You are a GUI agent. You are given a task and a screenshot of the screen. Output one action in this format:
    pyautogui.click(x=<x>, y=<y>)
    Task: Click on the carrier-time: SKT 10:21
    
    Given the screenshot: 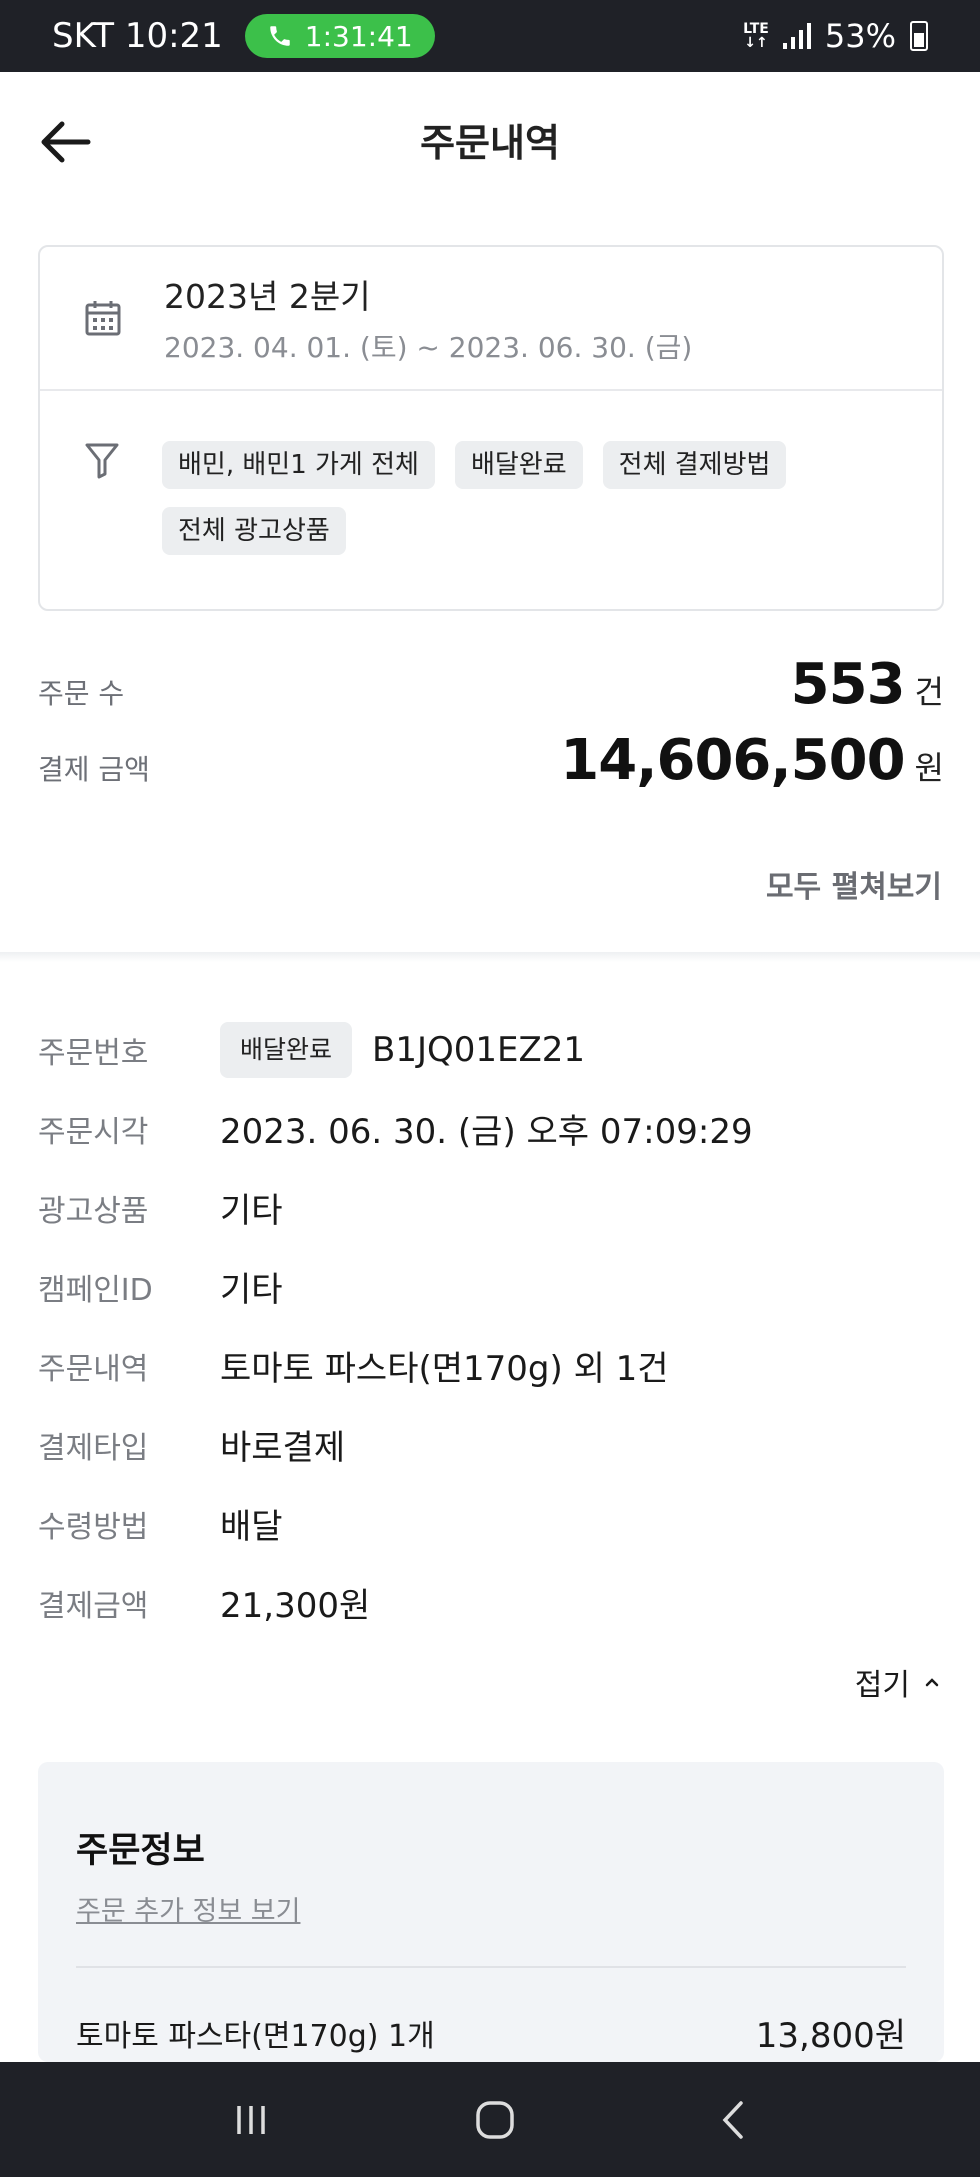 What is the action you would take?
    pyautogui.click(x=137, y=36)
    